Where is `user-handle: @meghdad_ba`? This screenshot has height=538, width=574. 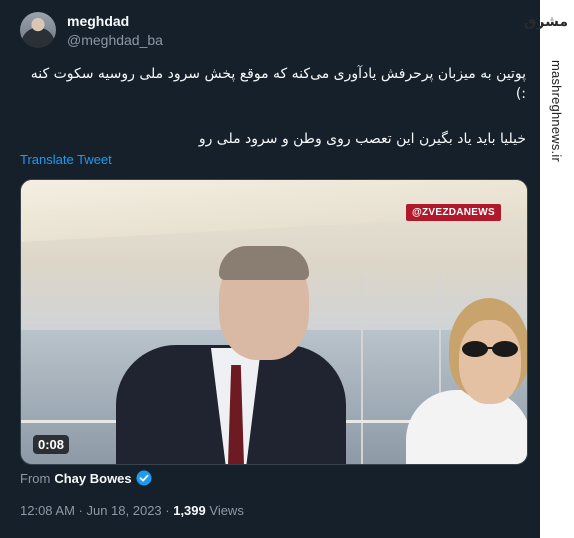
user-handle: @meghdad_ba is located at coordinates (115, 40).